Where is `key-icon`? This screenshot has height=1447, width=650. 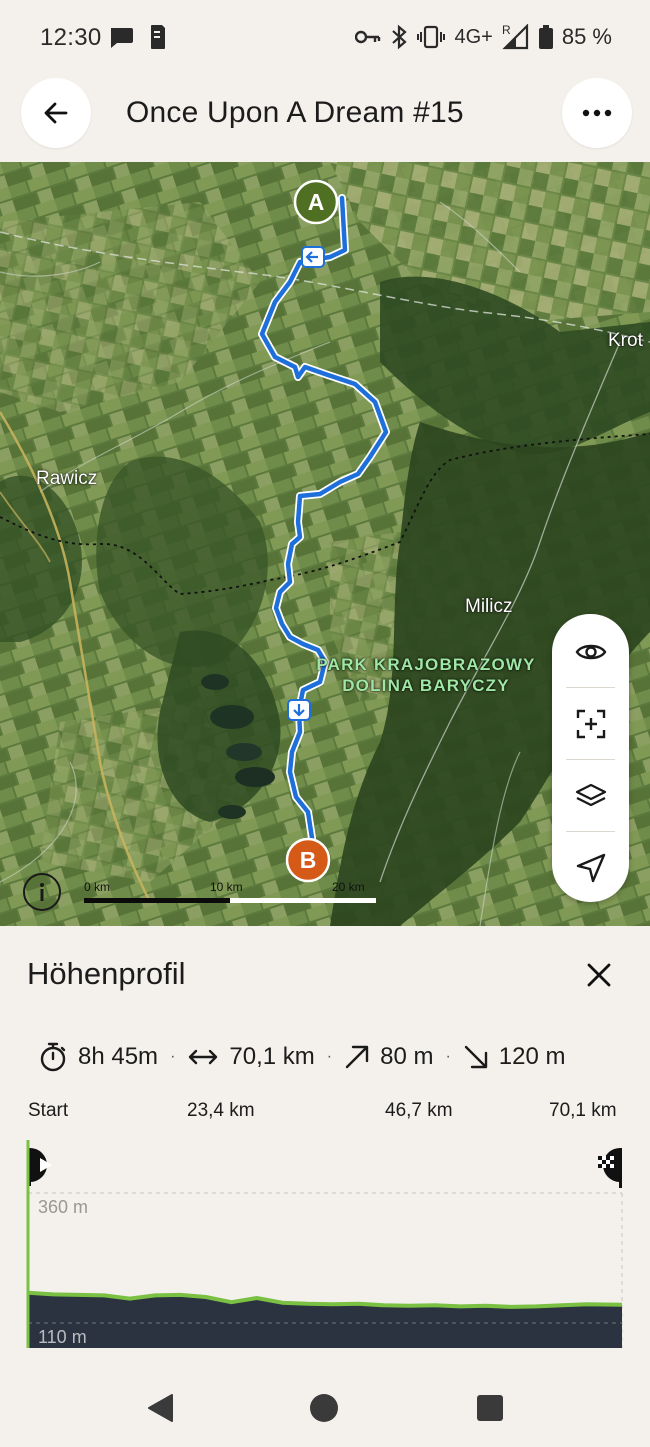
key-icon is located at coordinates (368, 37).